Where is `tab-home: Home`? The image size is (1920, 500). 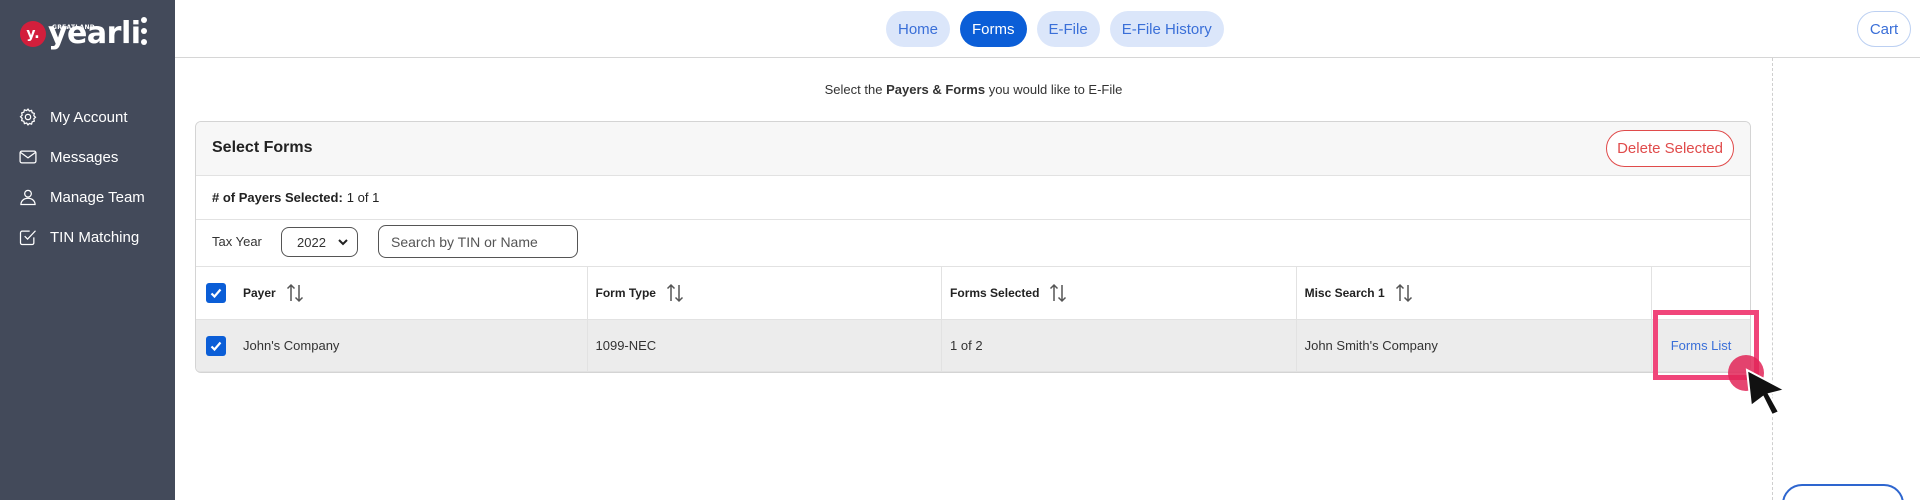
tab-home: Home is located at coordinates (918, 29).